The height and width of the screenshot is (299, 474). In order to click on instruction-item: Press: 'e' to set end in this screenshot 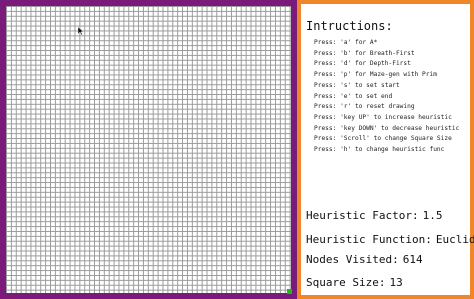, I will do `click(353, 96)`.